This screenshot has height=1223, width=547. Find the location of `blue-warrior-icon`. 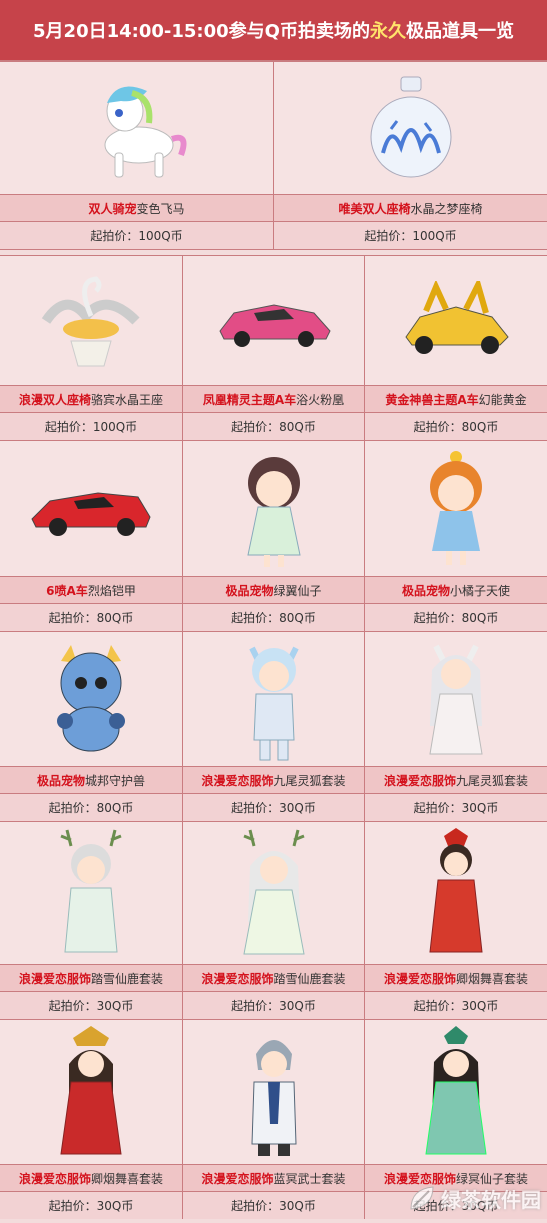

blue-warrior-icon is located at coordinates (273, 1092).